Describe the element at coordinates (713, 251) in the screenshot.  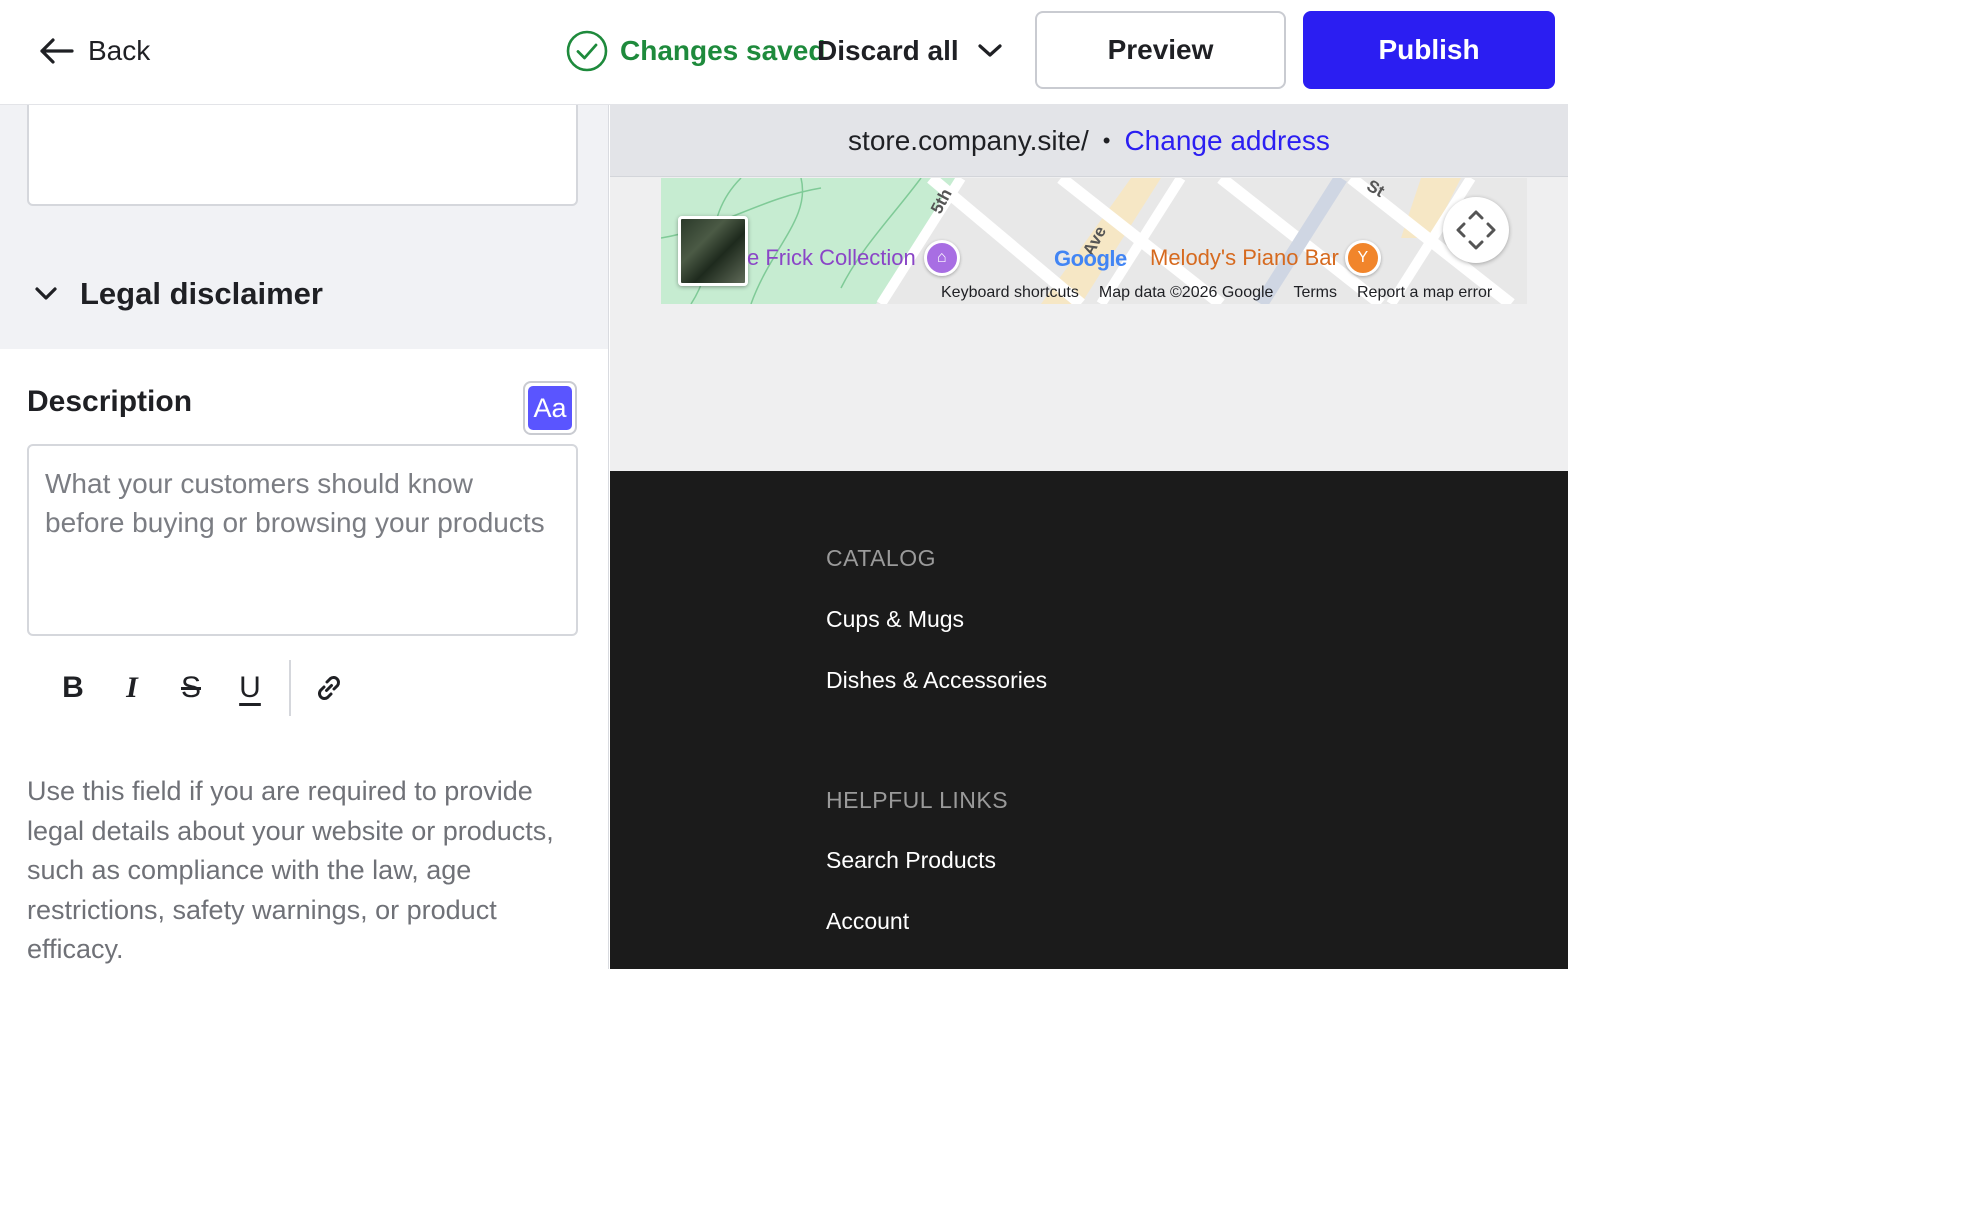
I see `satellite-toggle` at that location.